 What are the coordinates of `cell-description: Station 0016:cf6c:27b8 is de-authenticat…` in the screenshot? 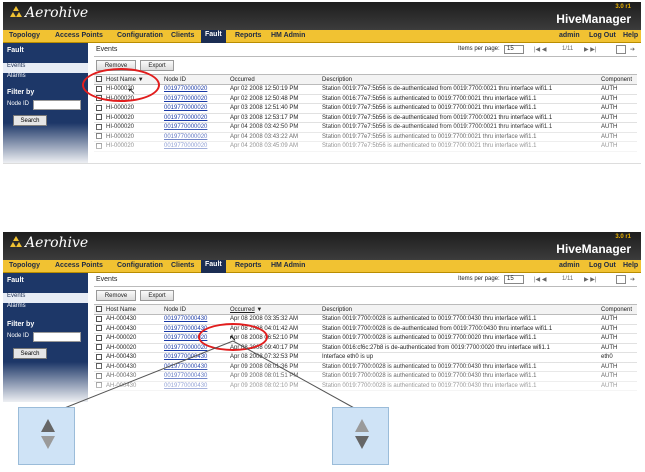 It's located at (459, 348).